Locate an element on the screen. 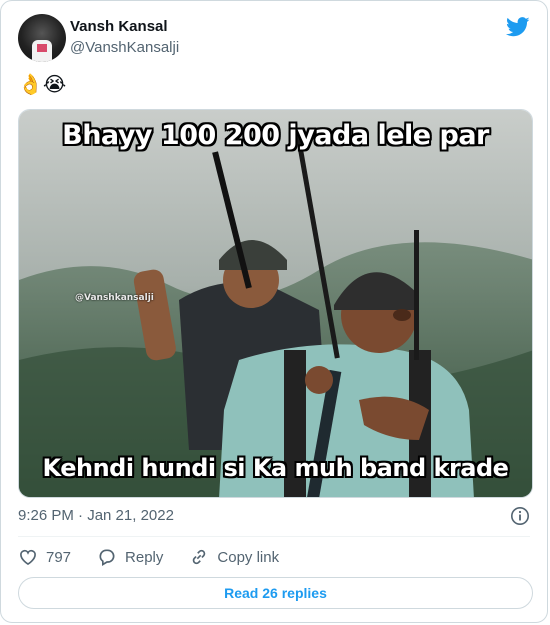 The width and height of the screenshot is (550, 625). meme-top-caption: Bhayy 100 200 jyada lele par is located at coordinates (275, 135).